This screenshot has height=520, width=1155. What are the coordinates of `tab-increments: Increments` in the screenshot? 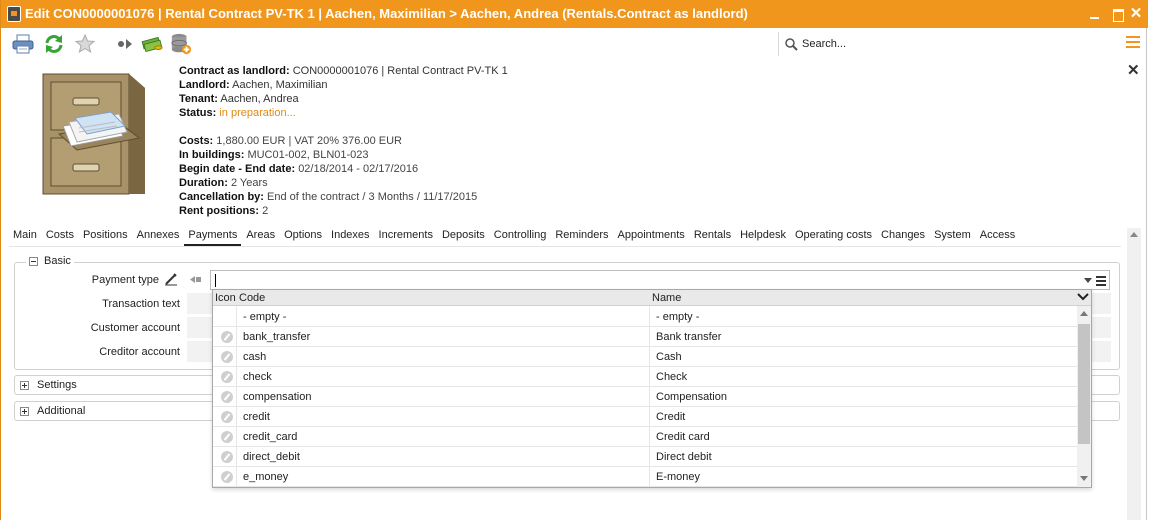 It's located at (406, 237).